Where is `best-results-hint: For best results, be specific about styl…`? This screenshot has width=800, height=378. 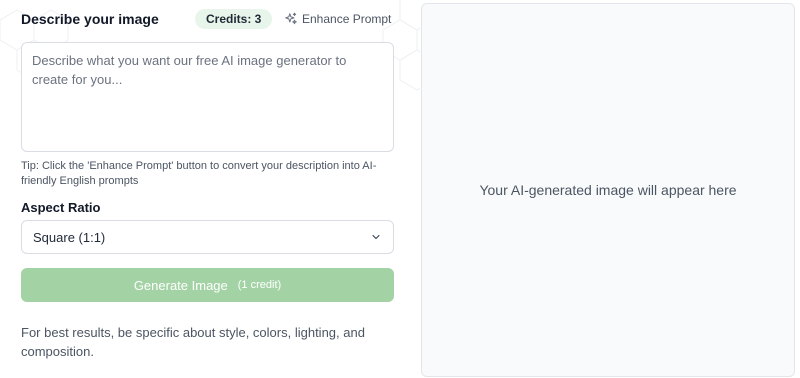
best-results-hint: For best results, be specific about styl… is located at coordinates (193, 342).